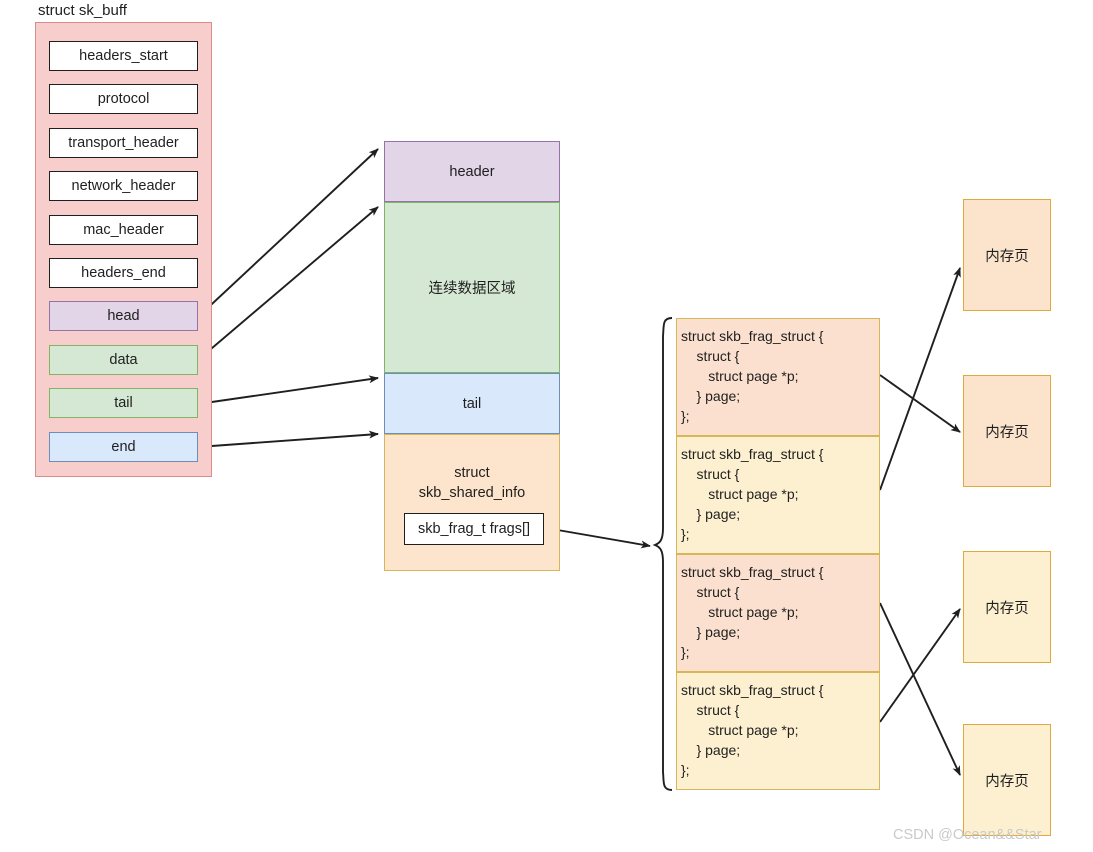  Describe the element at coordinates (123, 316) in the screenshot. I see `field-head: head` at that location.